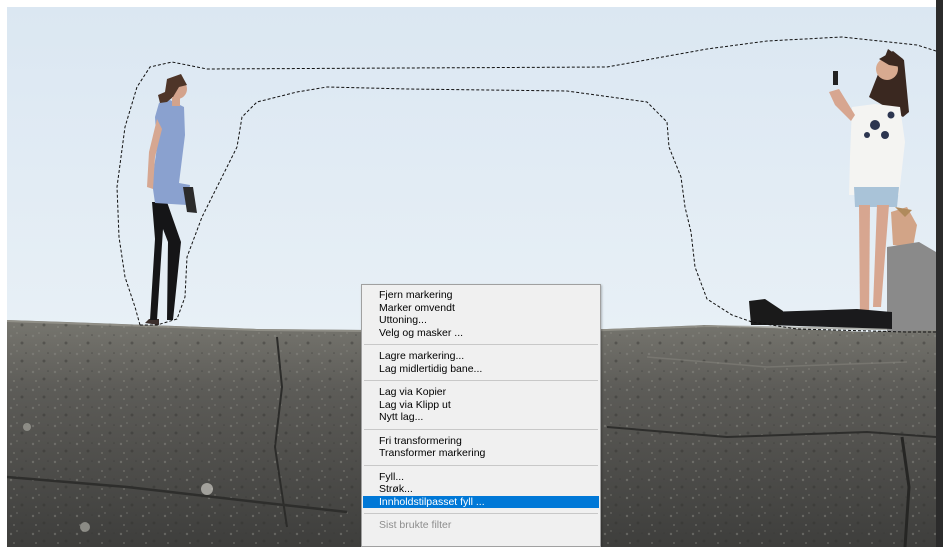 This screenshot has height=547, width=943. What do you see at coordinates (481, 405) in the screenshot?
I see `menu-item-lag-via-klipp-ut: Lag via Klipp ut` at bounding box center [481, 405].